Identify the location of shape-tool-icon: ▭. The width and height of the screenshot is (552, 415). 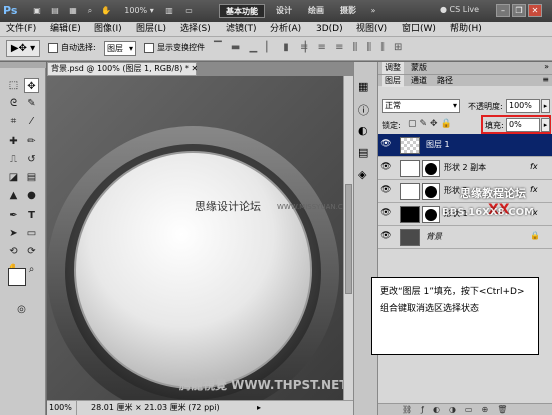
(31, 233).